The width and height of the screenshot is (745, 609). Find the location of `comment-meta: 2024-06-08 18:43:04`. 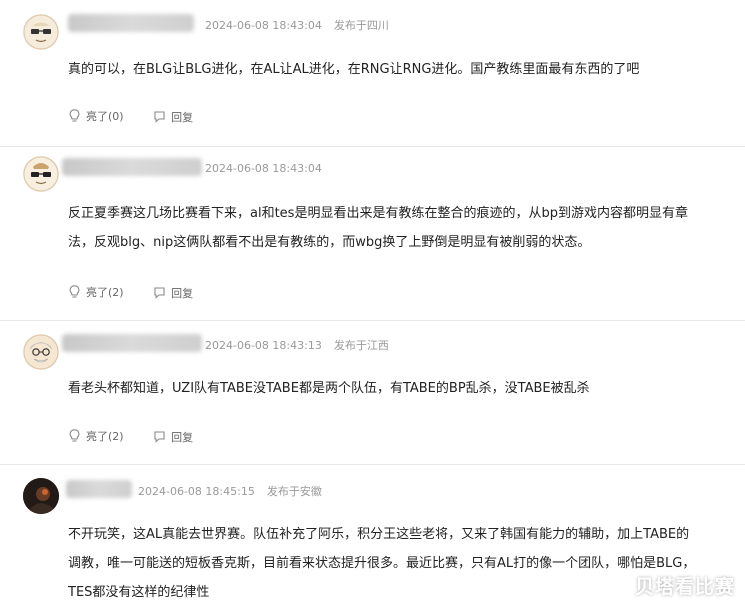

comment-meta: 2024-06-08 18:43:04 is located at coordinates (275, 168).